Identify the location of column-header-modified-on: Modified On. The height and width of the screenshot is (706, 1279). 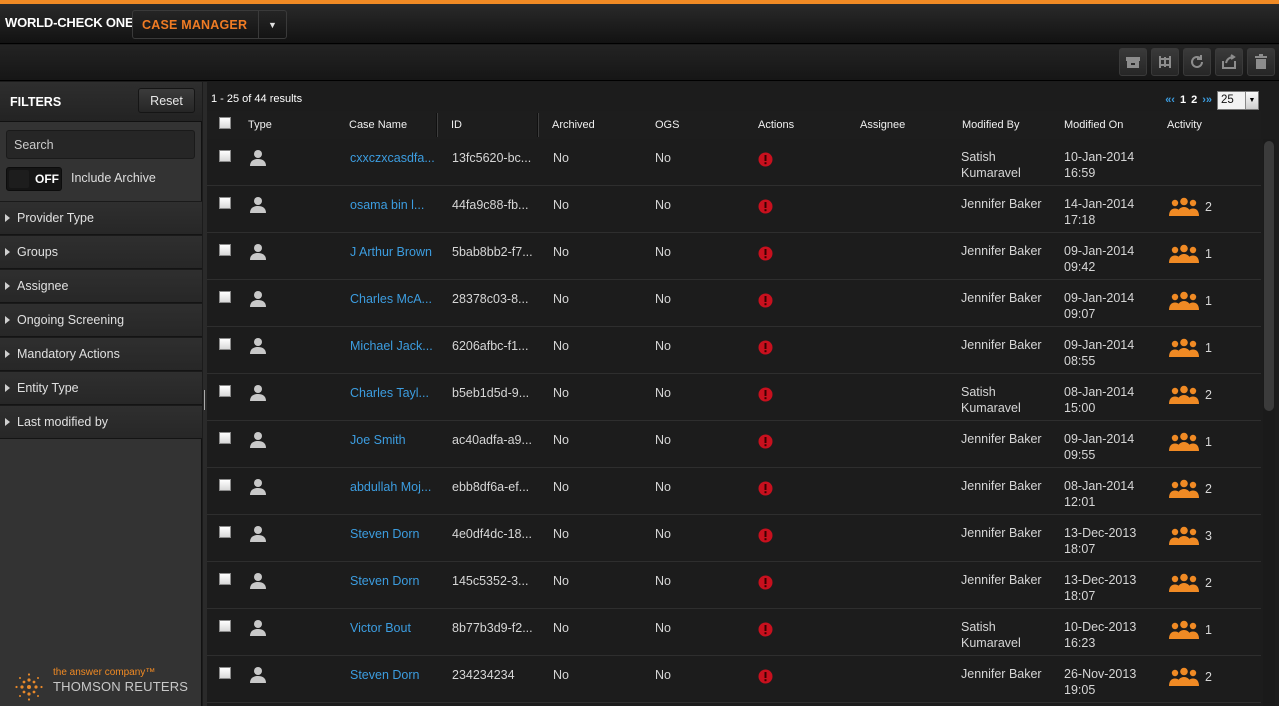
(1093, 125).